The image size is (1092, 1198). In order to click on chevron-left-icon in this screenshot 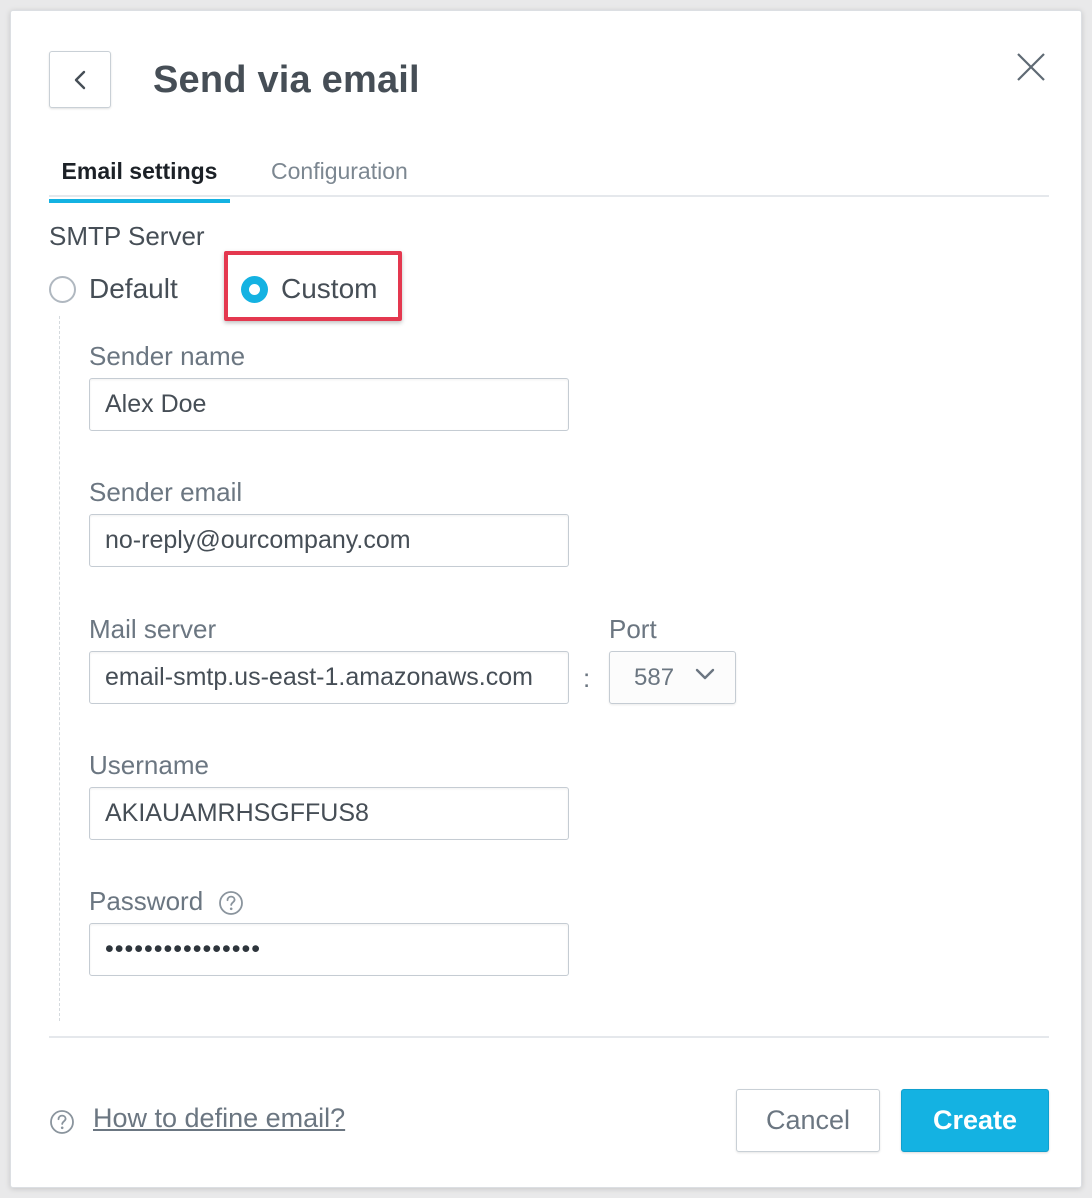, I will do `click(80, 79)`.